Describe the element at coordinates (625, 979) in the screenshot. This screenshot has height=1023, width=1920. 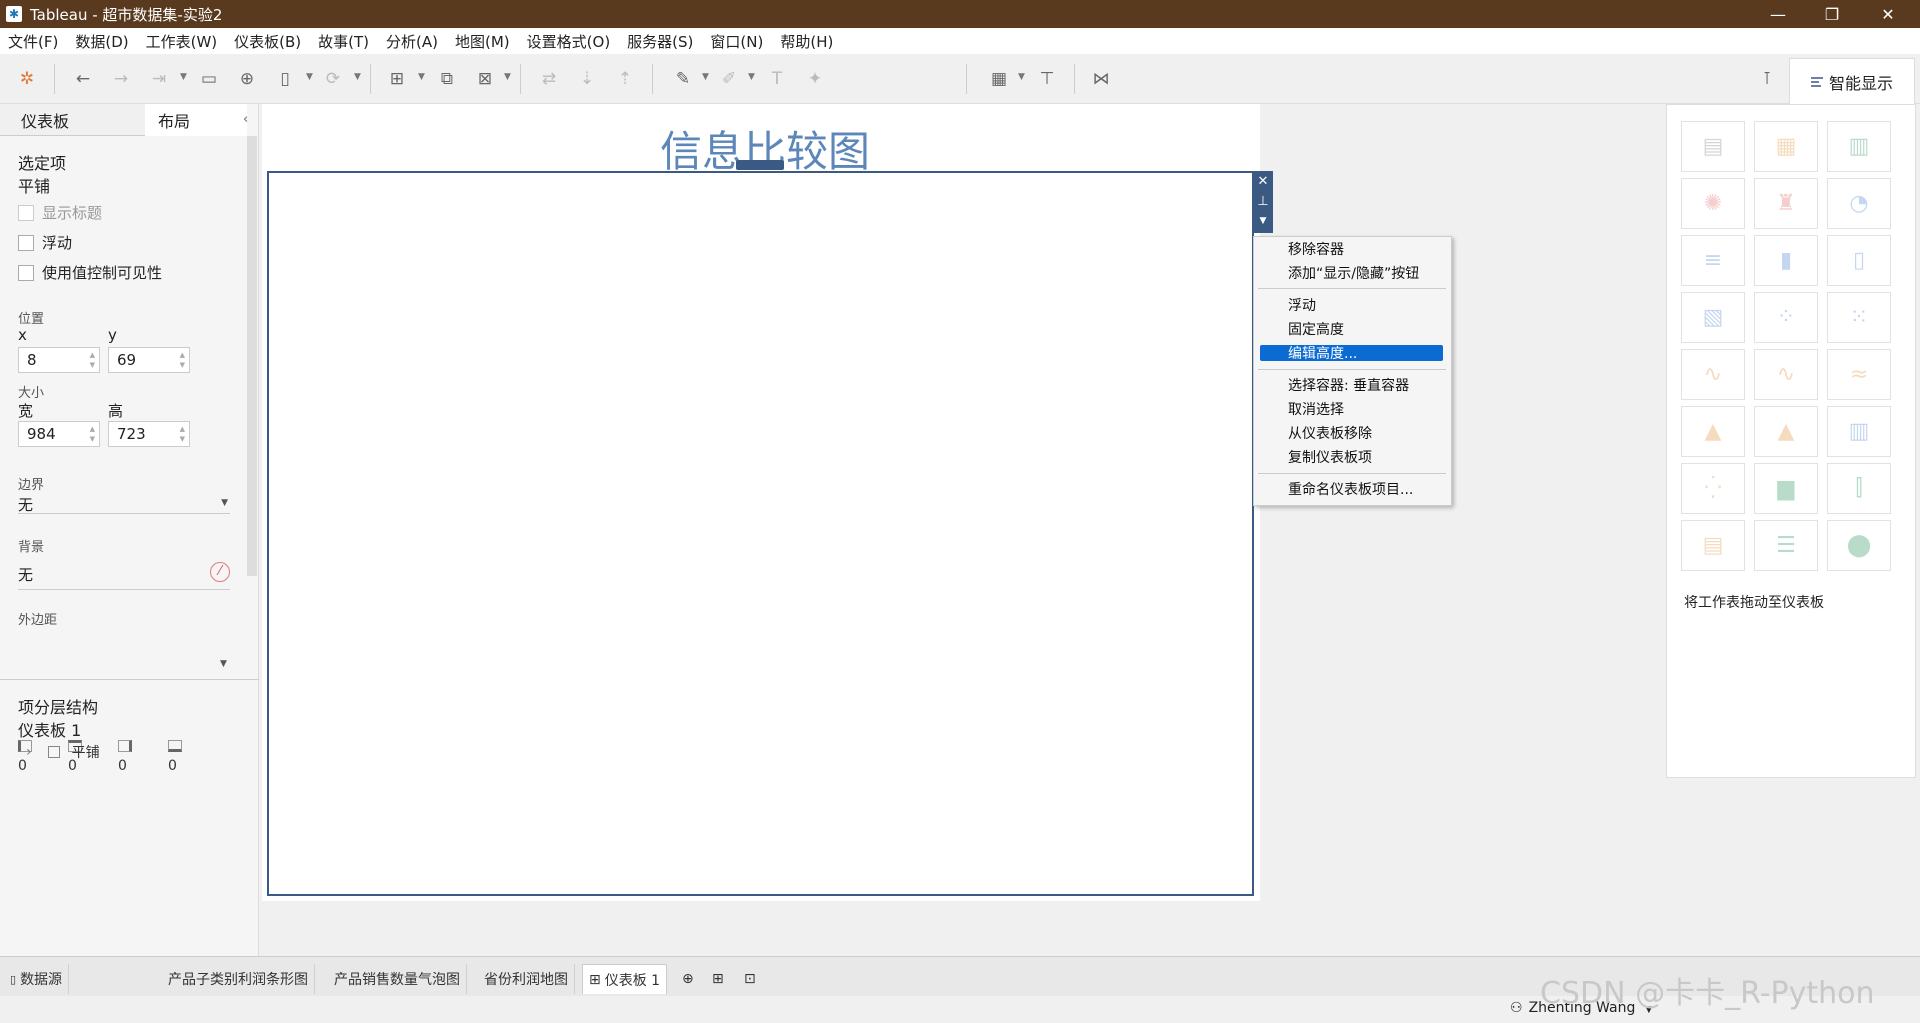
I see `tab-dashboard-1: ⊞ 仪表板 1` at that location.